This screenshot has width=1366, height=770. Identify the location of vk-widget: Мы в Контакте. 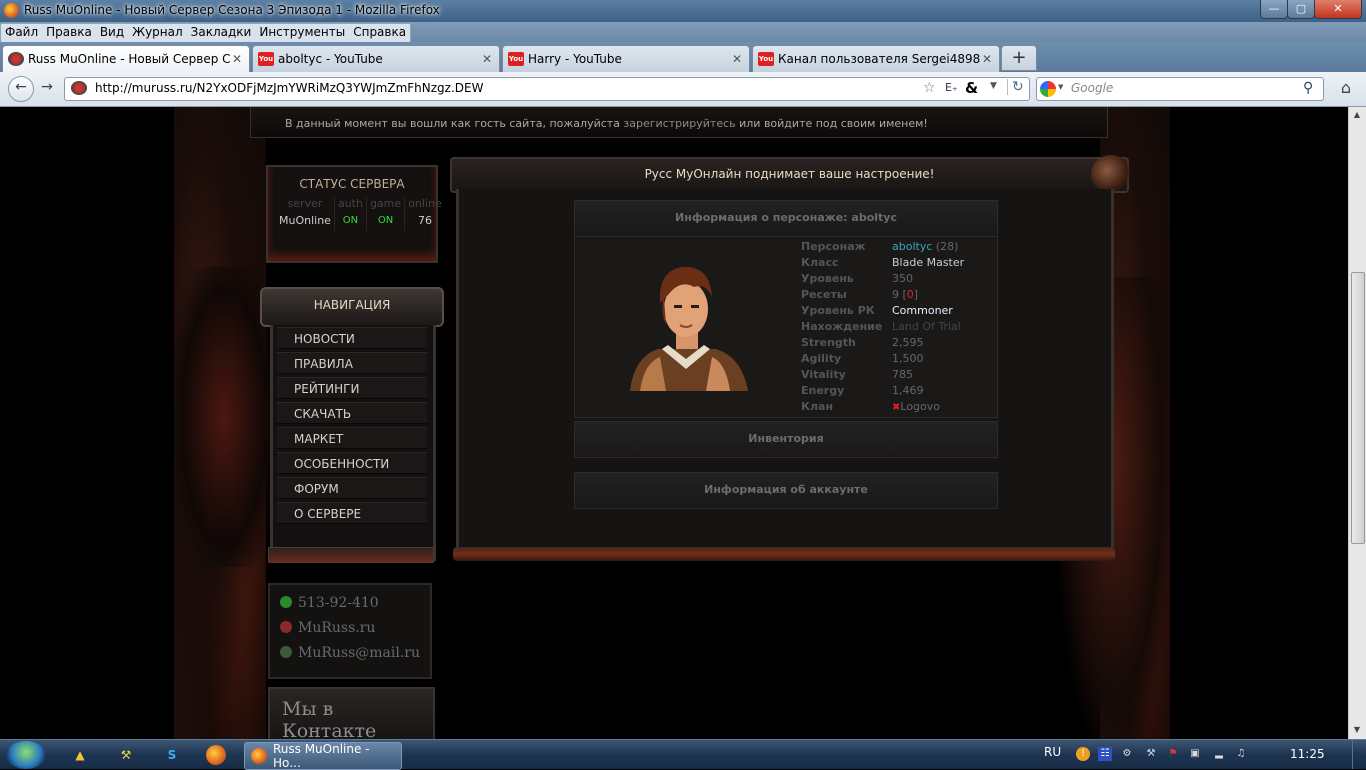
(351, 713).